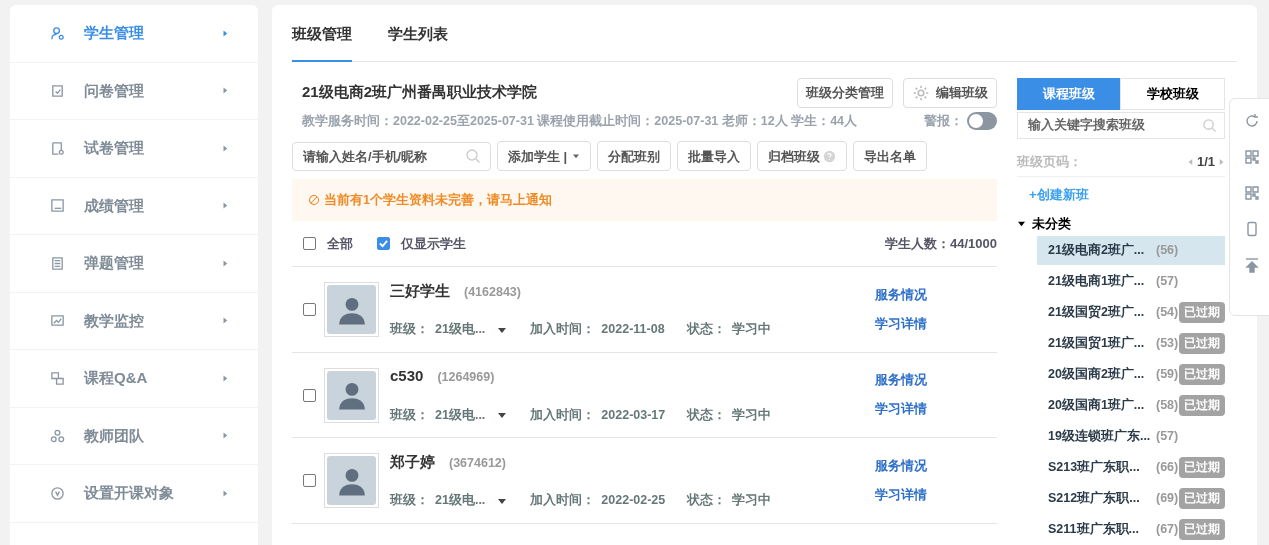 Image resolution: width=1269 pixels, height=545 pixels. I want to click on class-list-item: 21级国贸1班广... (53) 已过期, so click(1131, 343).